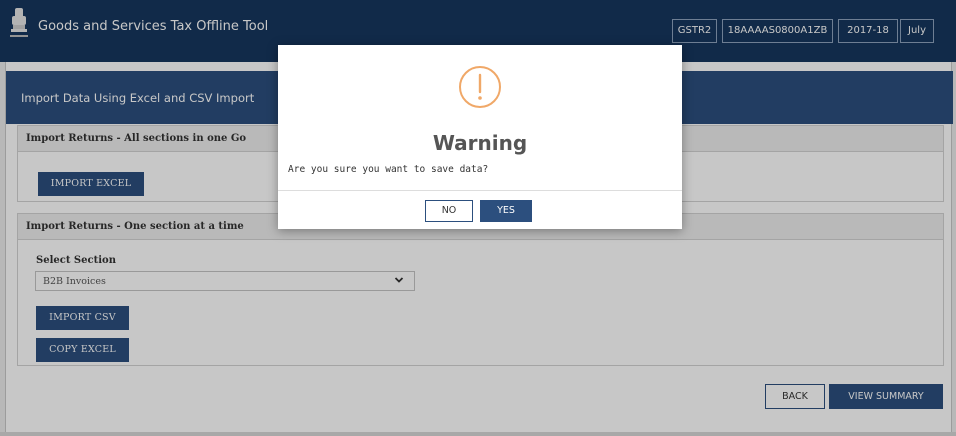 The width and height of the screenshot is (956, 436). Describe the element at coordinates (506, 211) in the screenshot. I see `yes-button: YES` at that location.